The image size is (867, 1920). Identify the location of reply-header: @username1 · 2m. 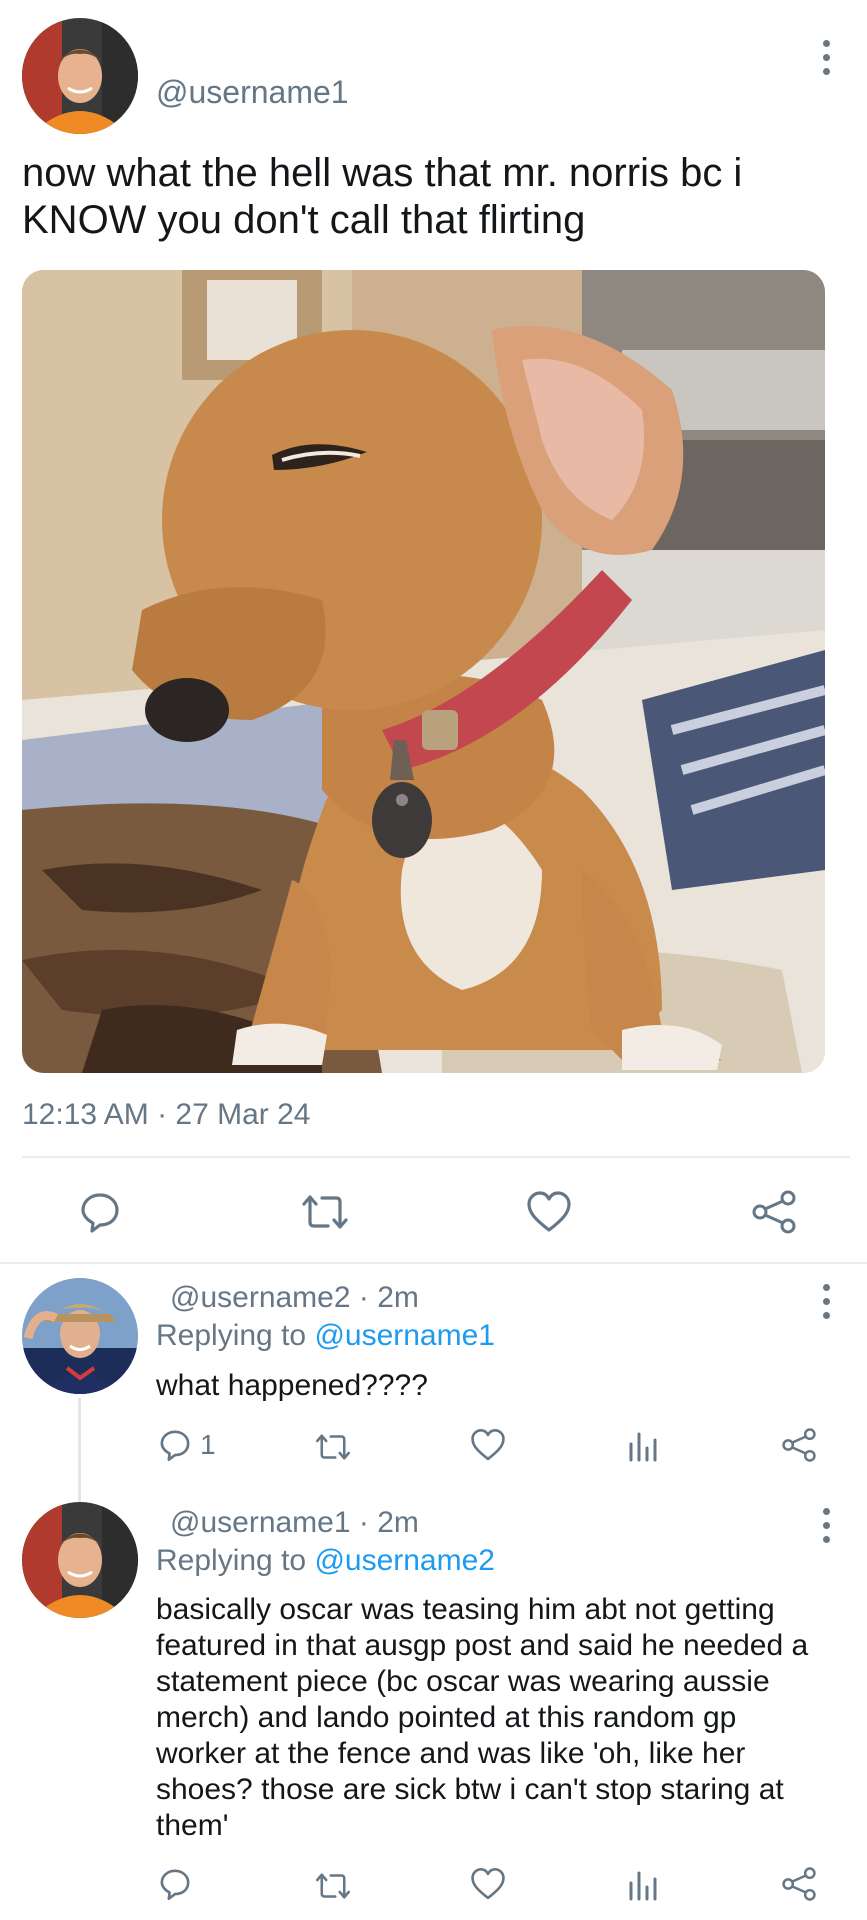
(294, 1523).